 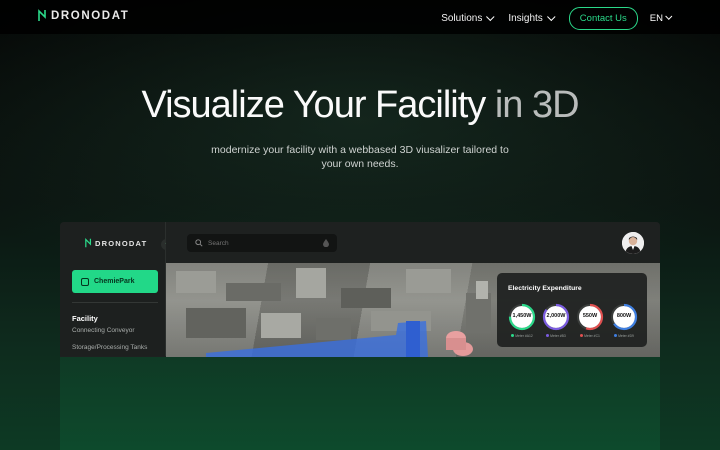 I want to click on brand-name: DRONODAT, so click(x=90, y=15).